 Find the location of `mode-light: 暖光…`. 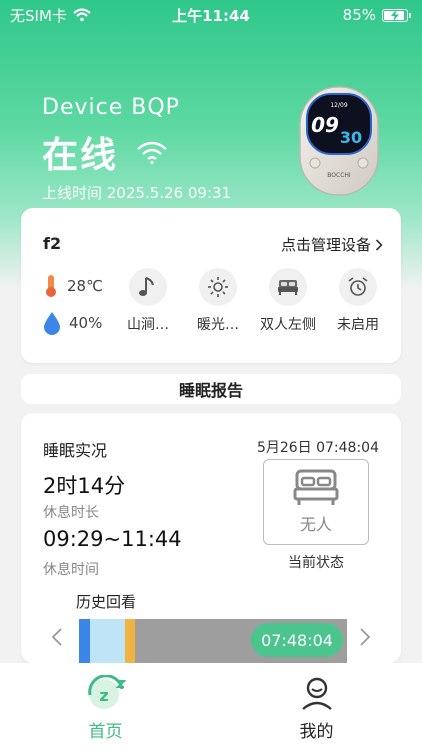

mode-light: 暖光… is located at coordinates (218, 301).